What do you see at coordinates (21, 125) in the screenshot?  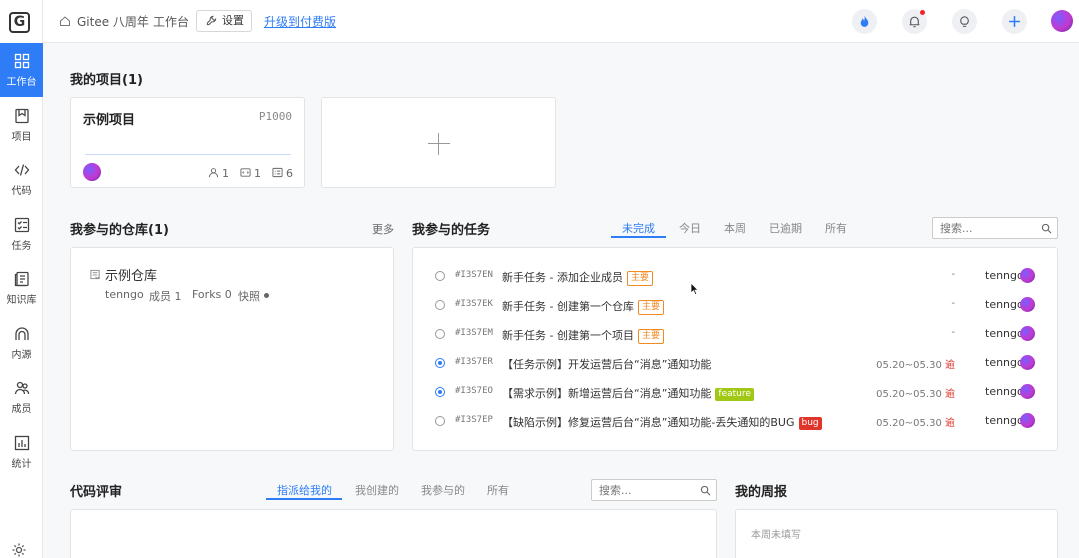 I see `sidebar-item-project: 项目` at bounding box center [21, 125].